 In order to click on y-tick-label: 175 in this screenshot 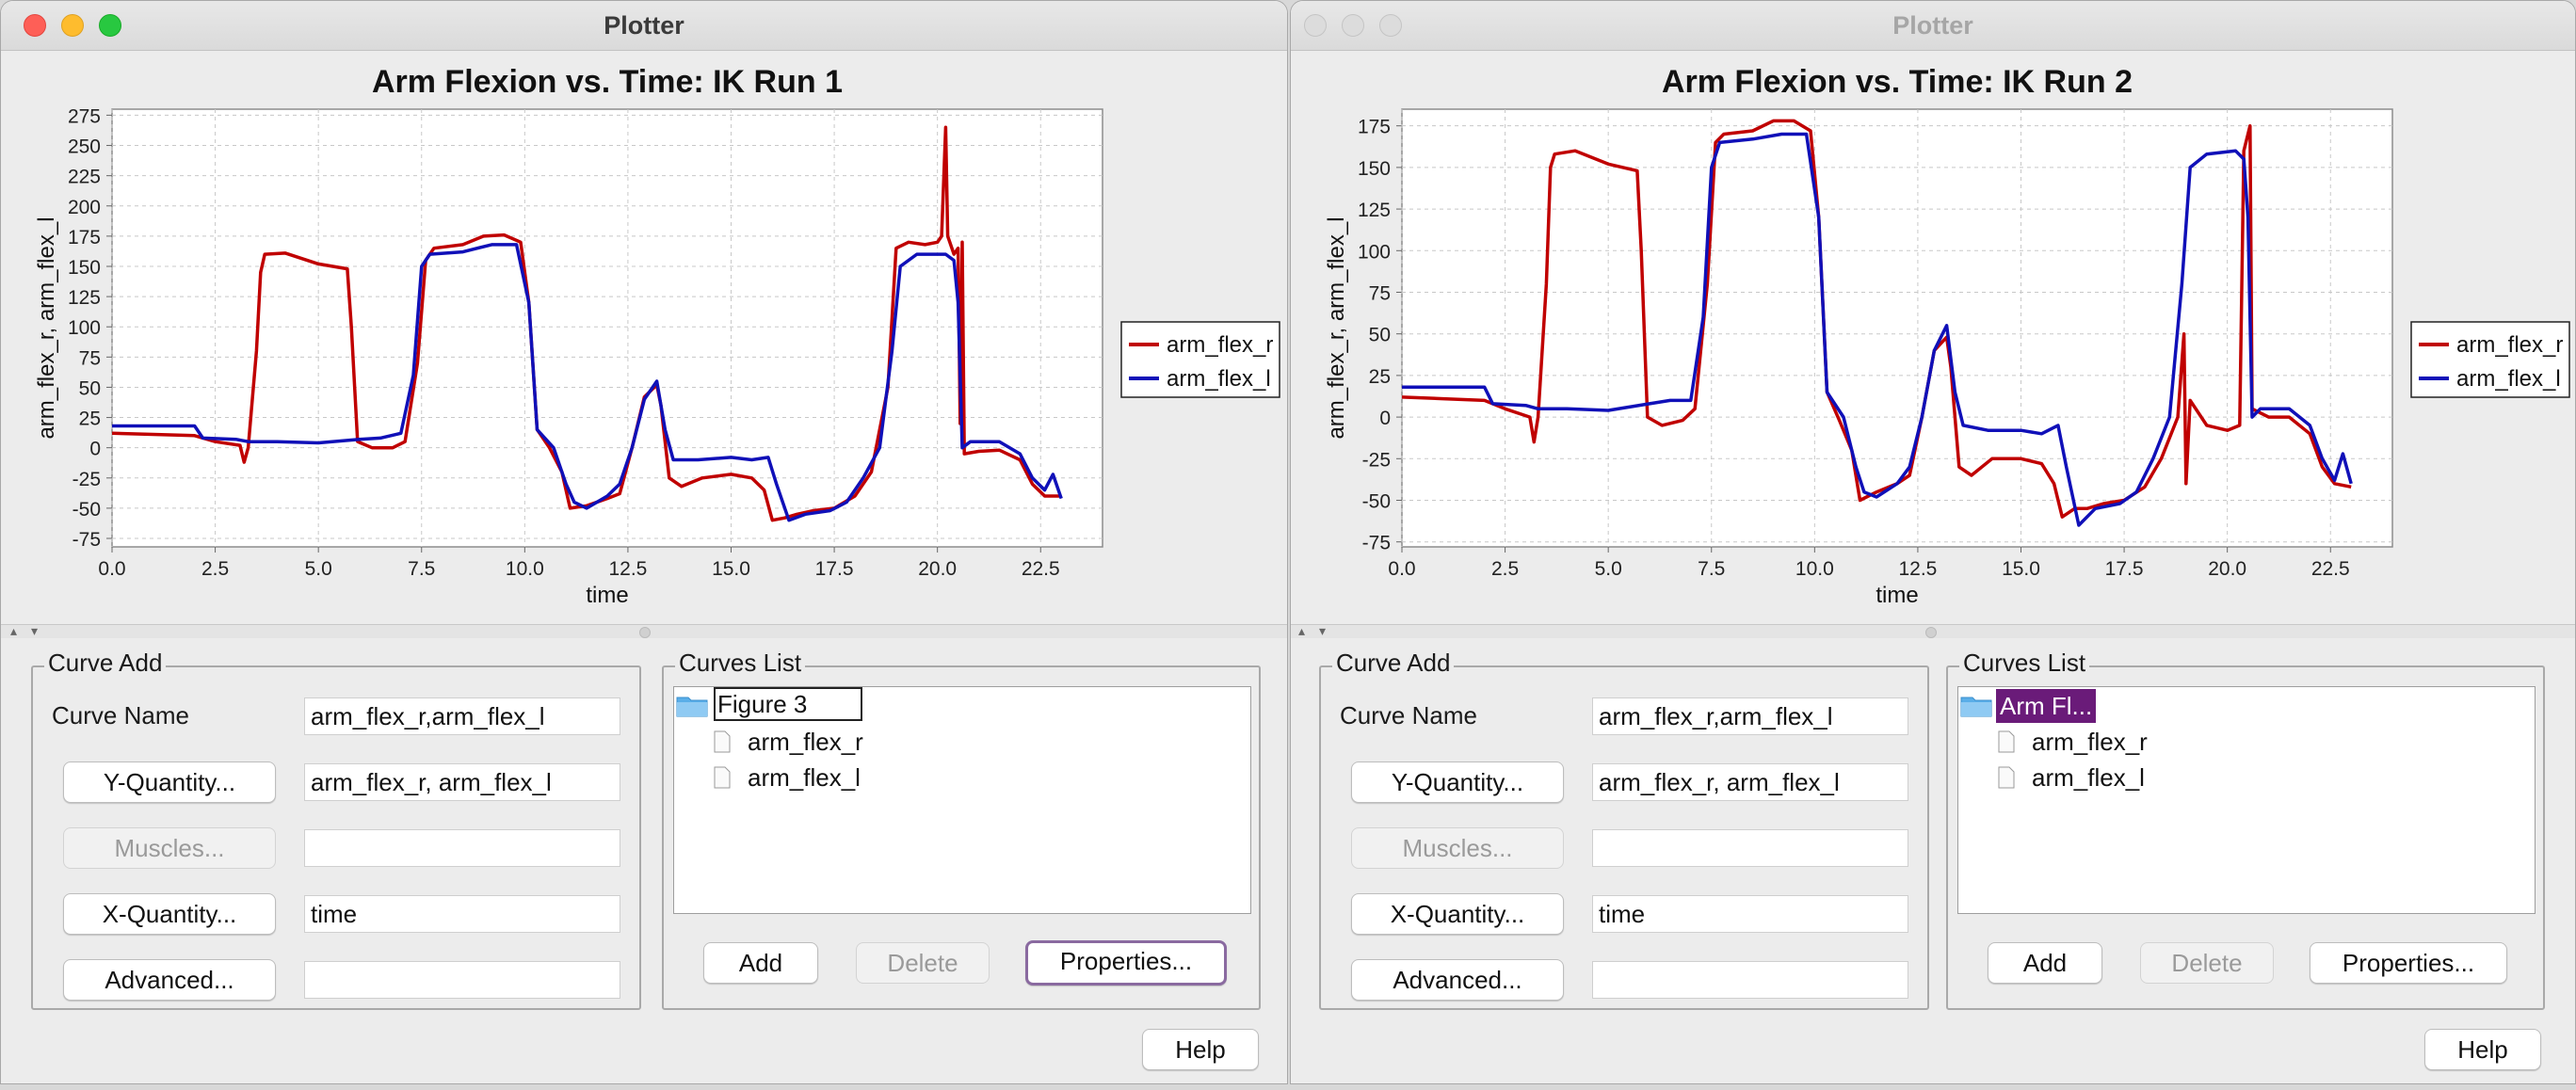, I will do `click(84, 237)`.